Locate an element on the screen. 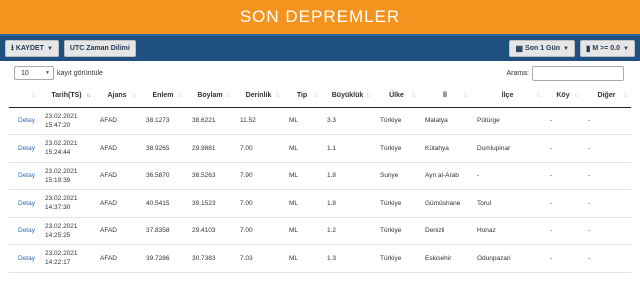 This screenshot has width=640, height=287. province-cell: Kütahya is located at coordinates (445, 148).